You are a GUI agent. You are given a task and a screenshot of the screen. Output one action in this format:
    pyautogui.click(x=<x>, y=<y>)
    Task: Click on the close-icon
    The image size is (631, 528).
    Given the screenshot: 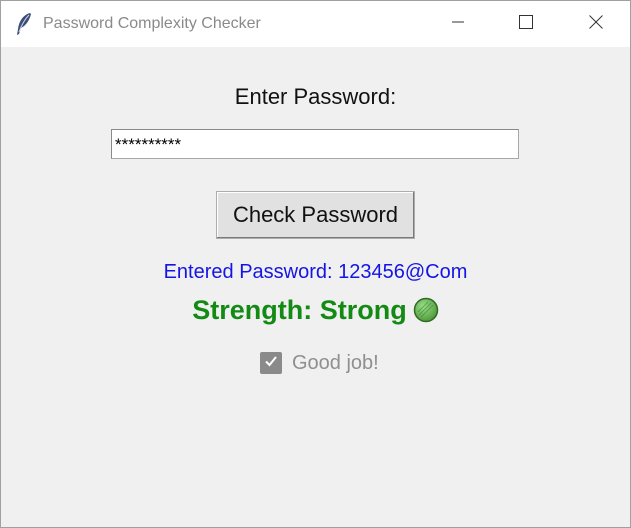 What is the action you would take?
    pyautogui.click(x=596, y=24)
    